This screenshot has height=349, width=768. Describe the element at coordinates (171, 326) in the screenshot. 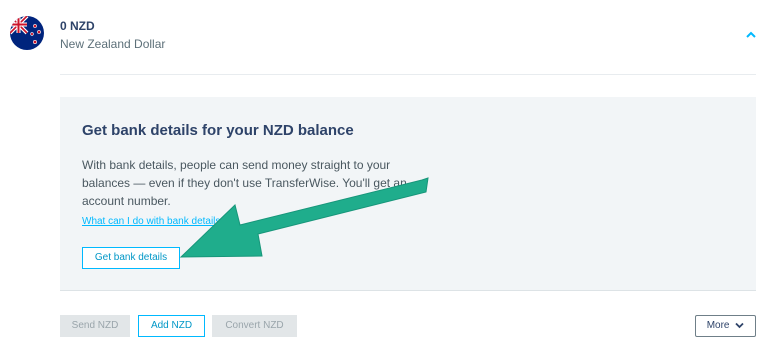

I see `add-nzd-button: Add NZD` at that location.